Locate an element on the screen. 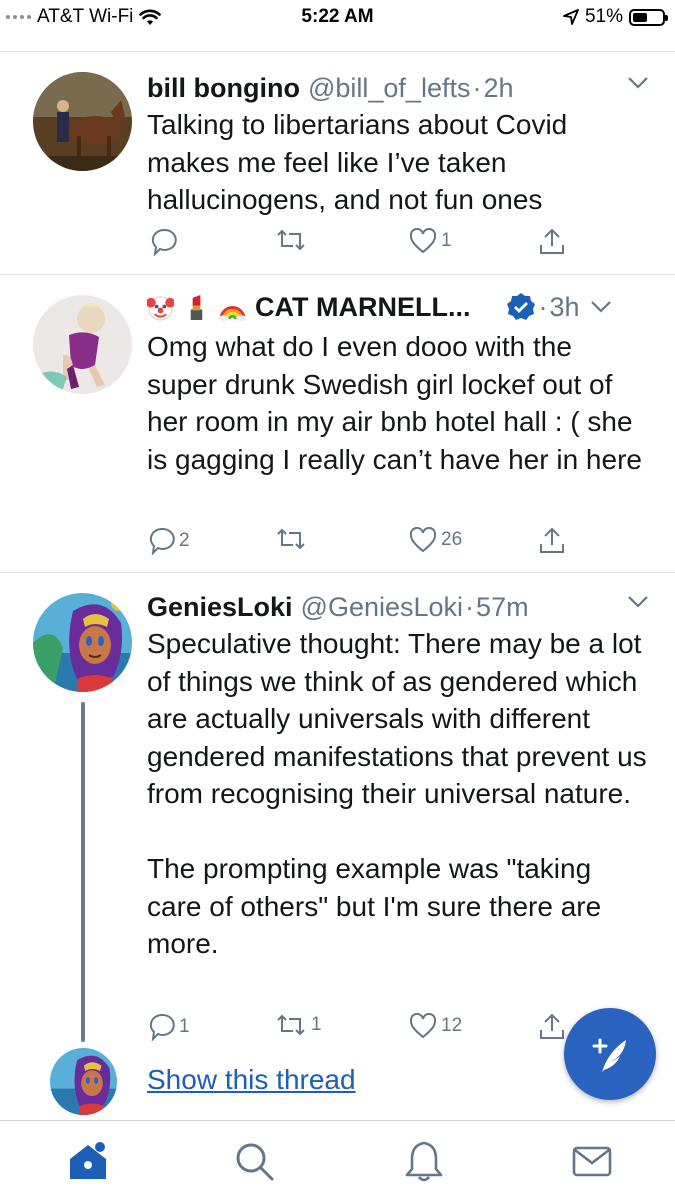  status-bar: AT&T Wi-Fi 5:22 AM 51% is located at coordinates (337, 17).